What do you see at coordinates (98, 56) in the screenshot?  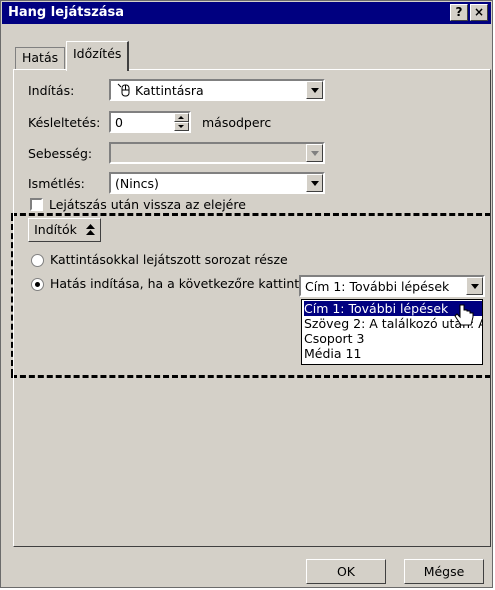 I see `tab-idozites: Időzítés` at bounding box center [98, 56].